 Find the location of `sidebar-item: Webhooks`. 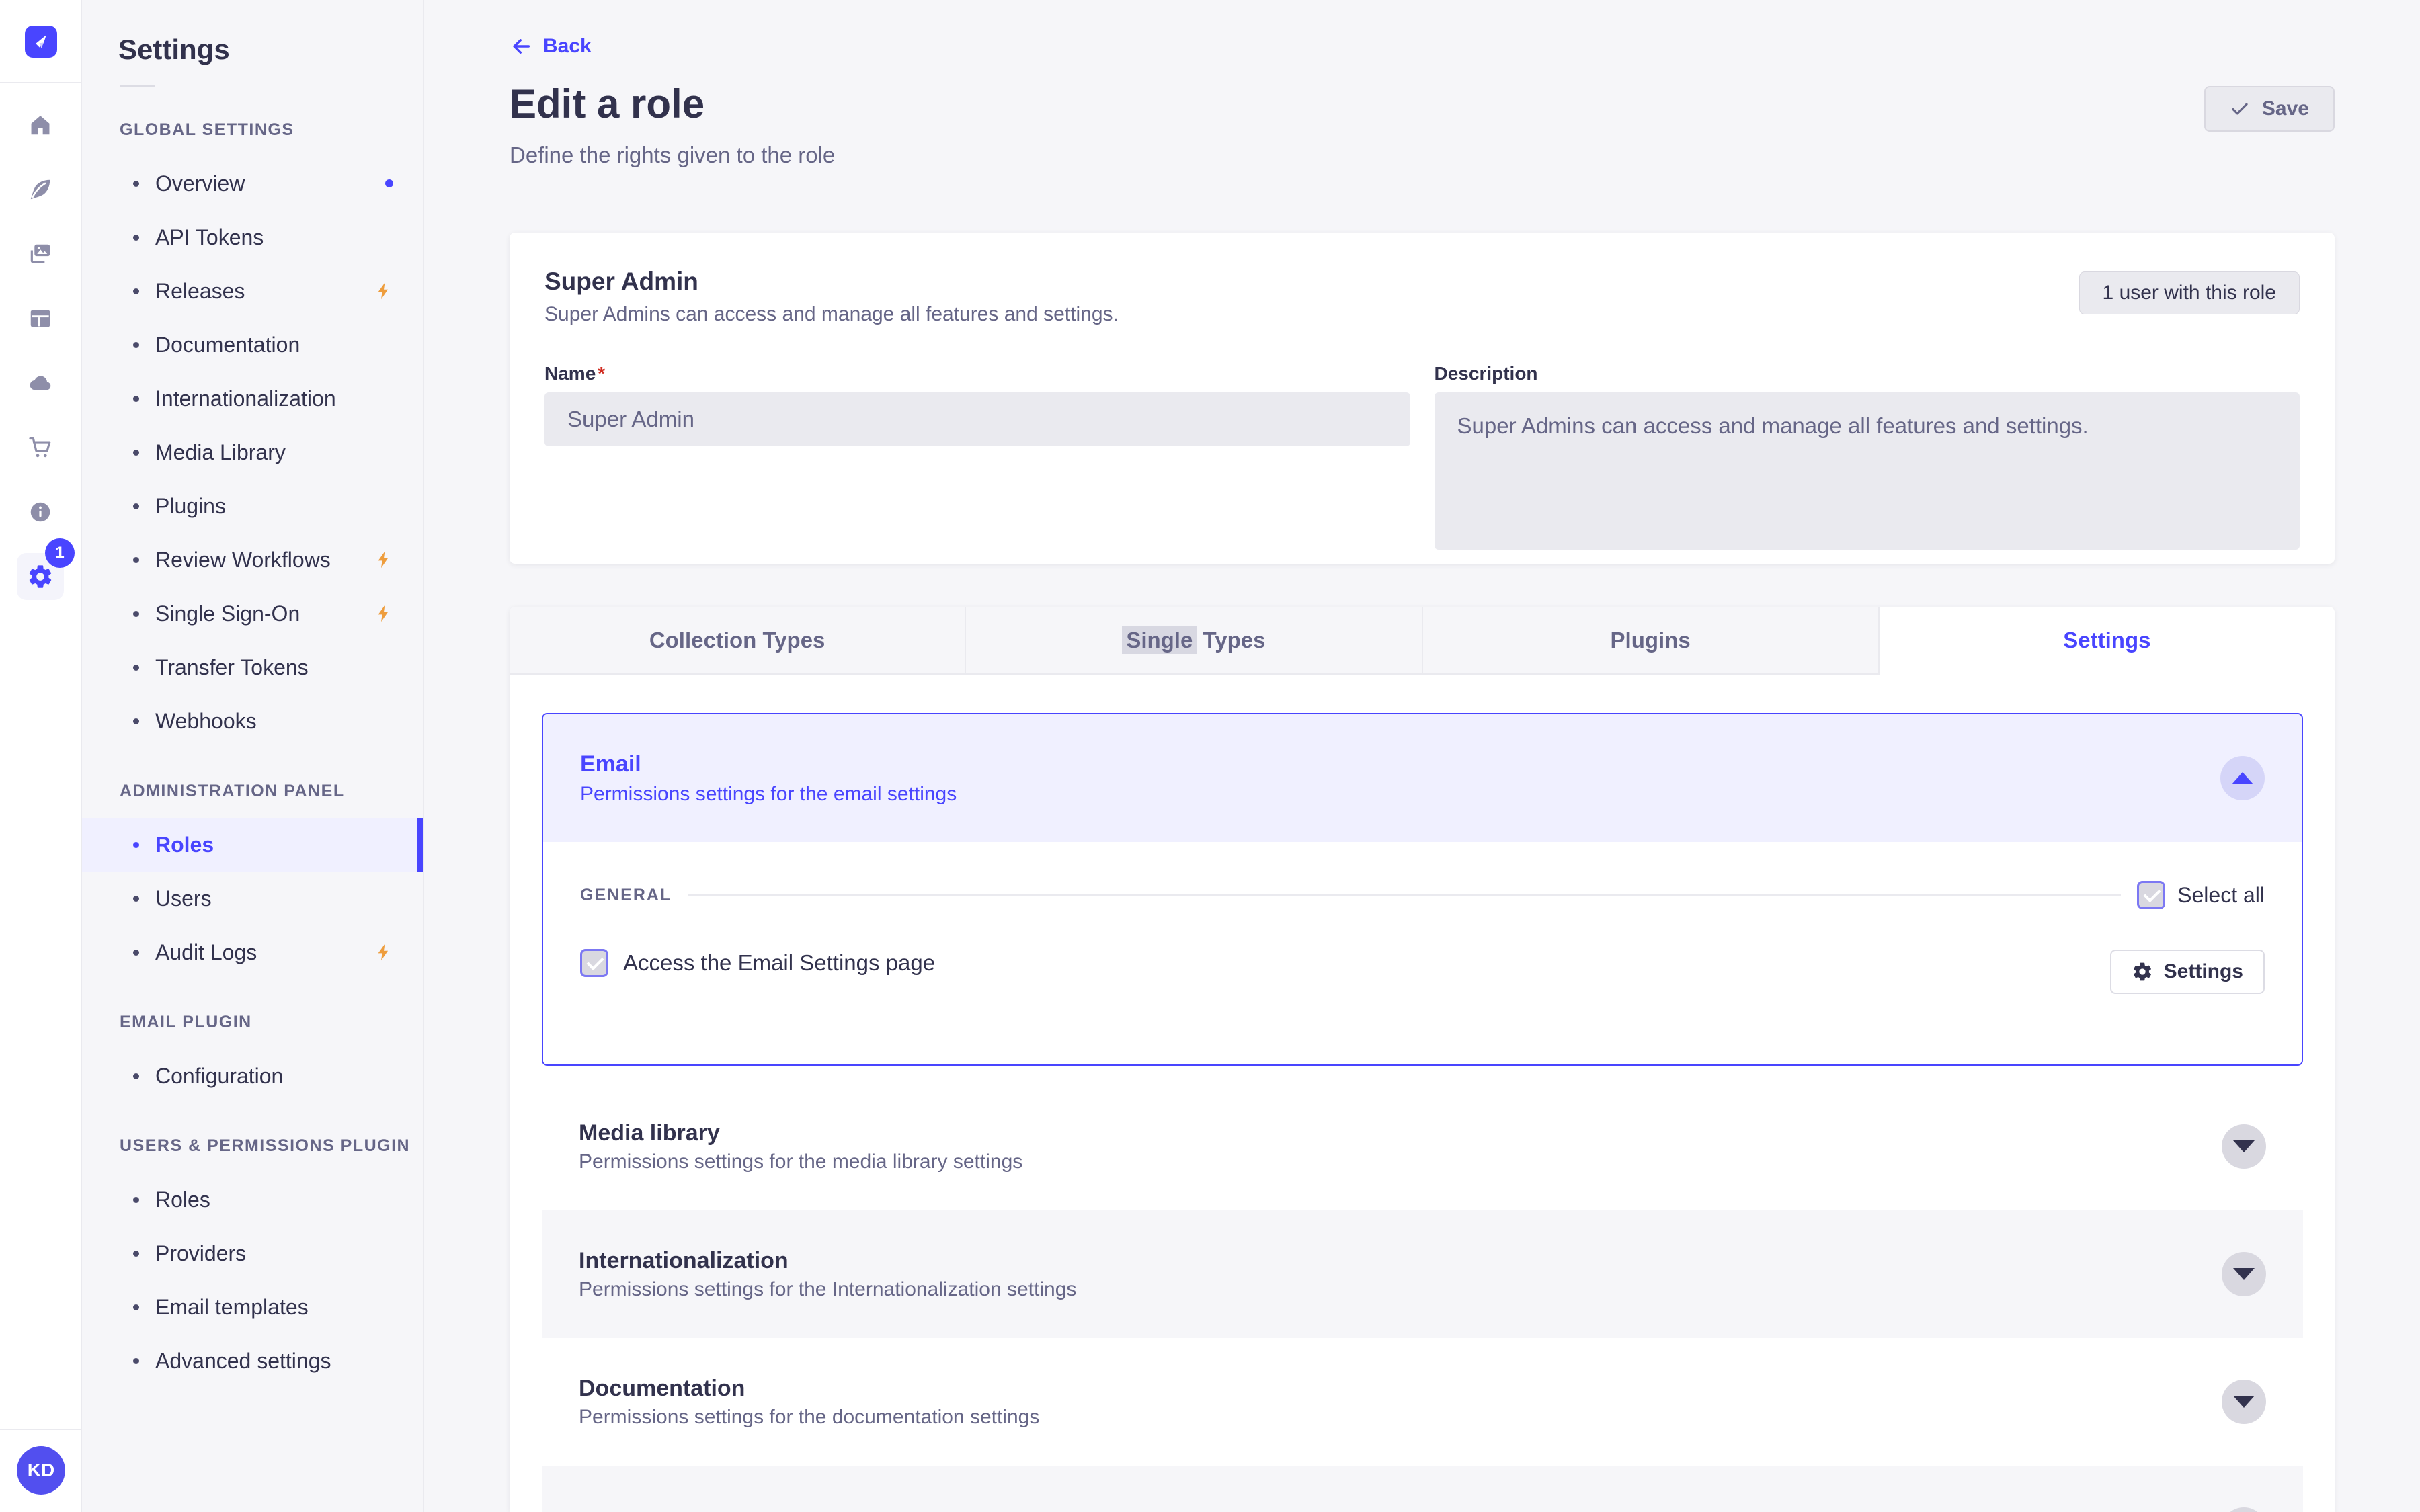

sidebar-item: Webhooks is located at coordinates (252, 721).